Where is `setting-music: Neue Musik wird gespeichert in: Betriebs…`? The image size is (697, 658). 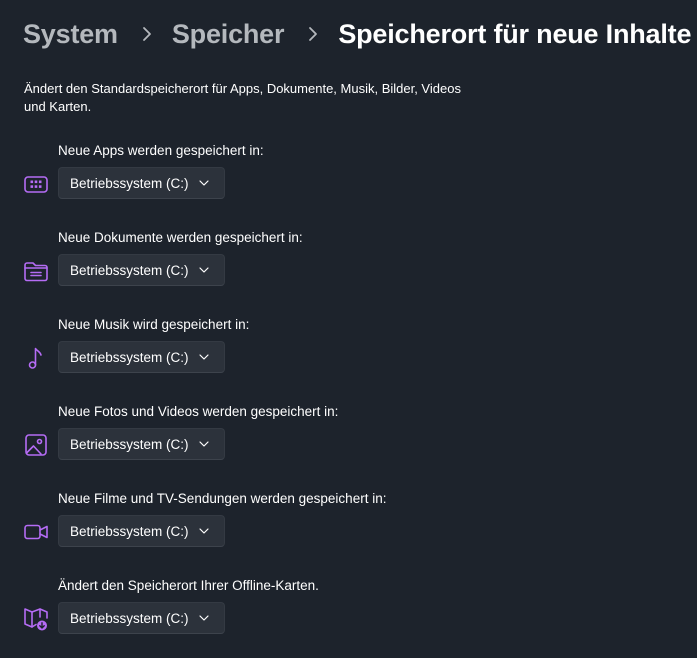
setting-music: Neue Musik wird gespeichert in: Betriebs… is located at coordinates (348, 356).